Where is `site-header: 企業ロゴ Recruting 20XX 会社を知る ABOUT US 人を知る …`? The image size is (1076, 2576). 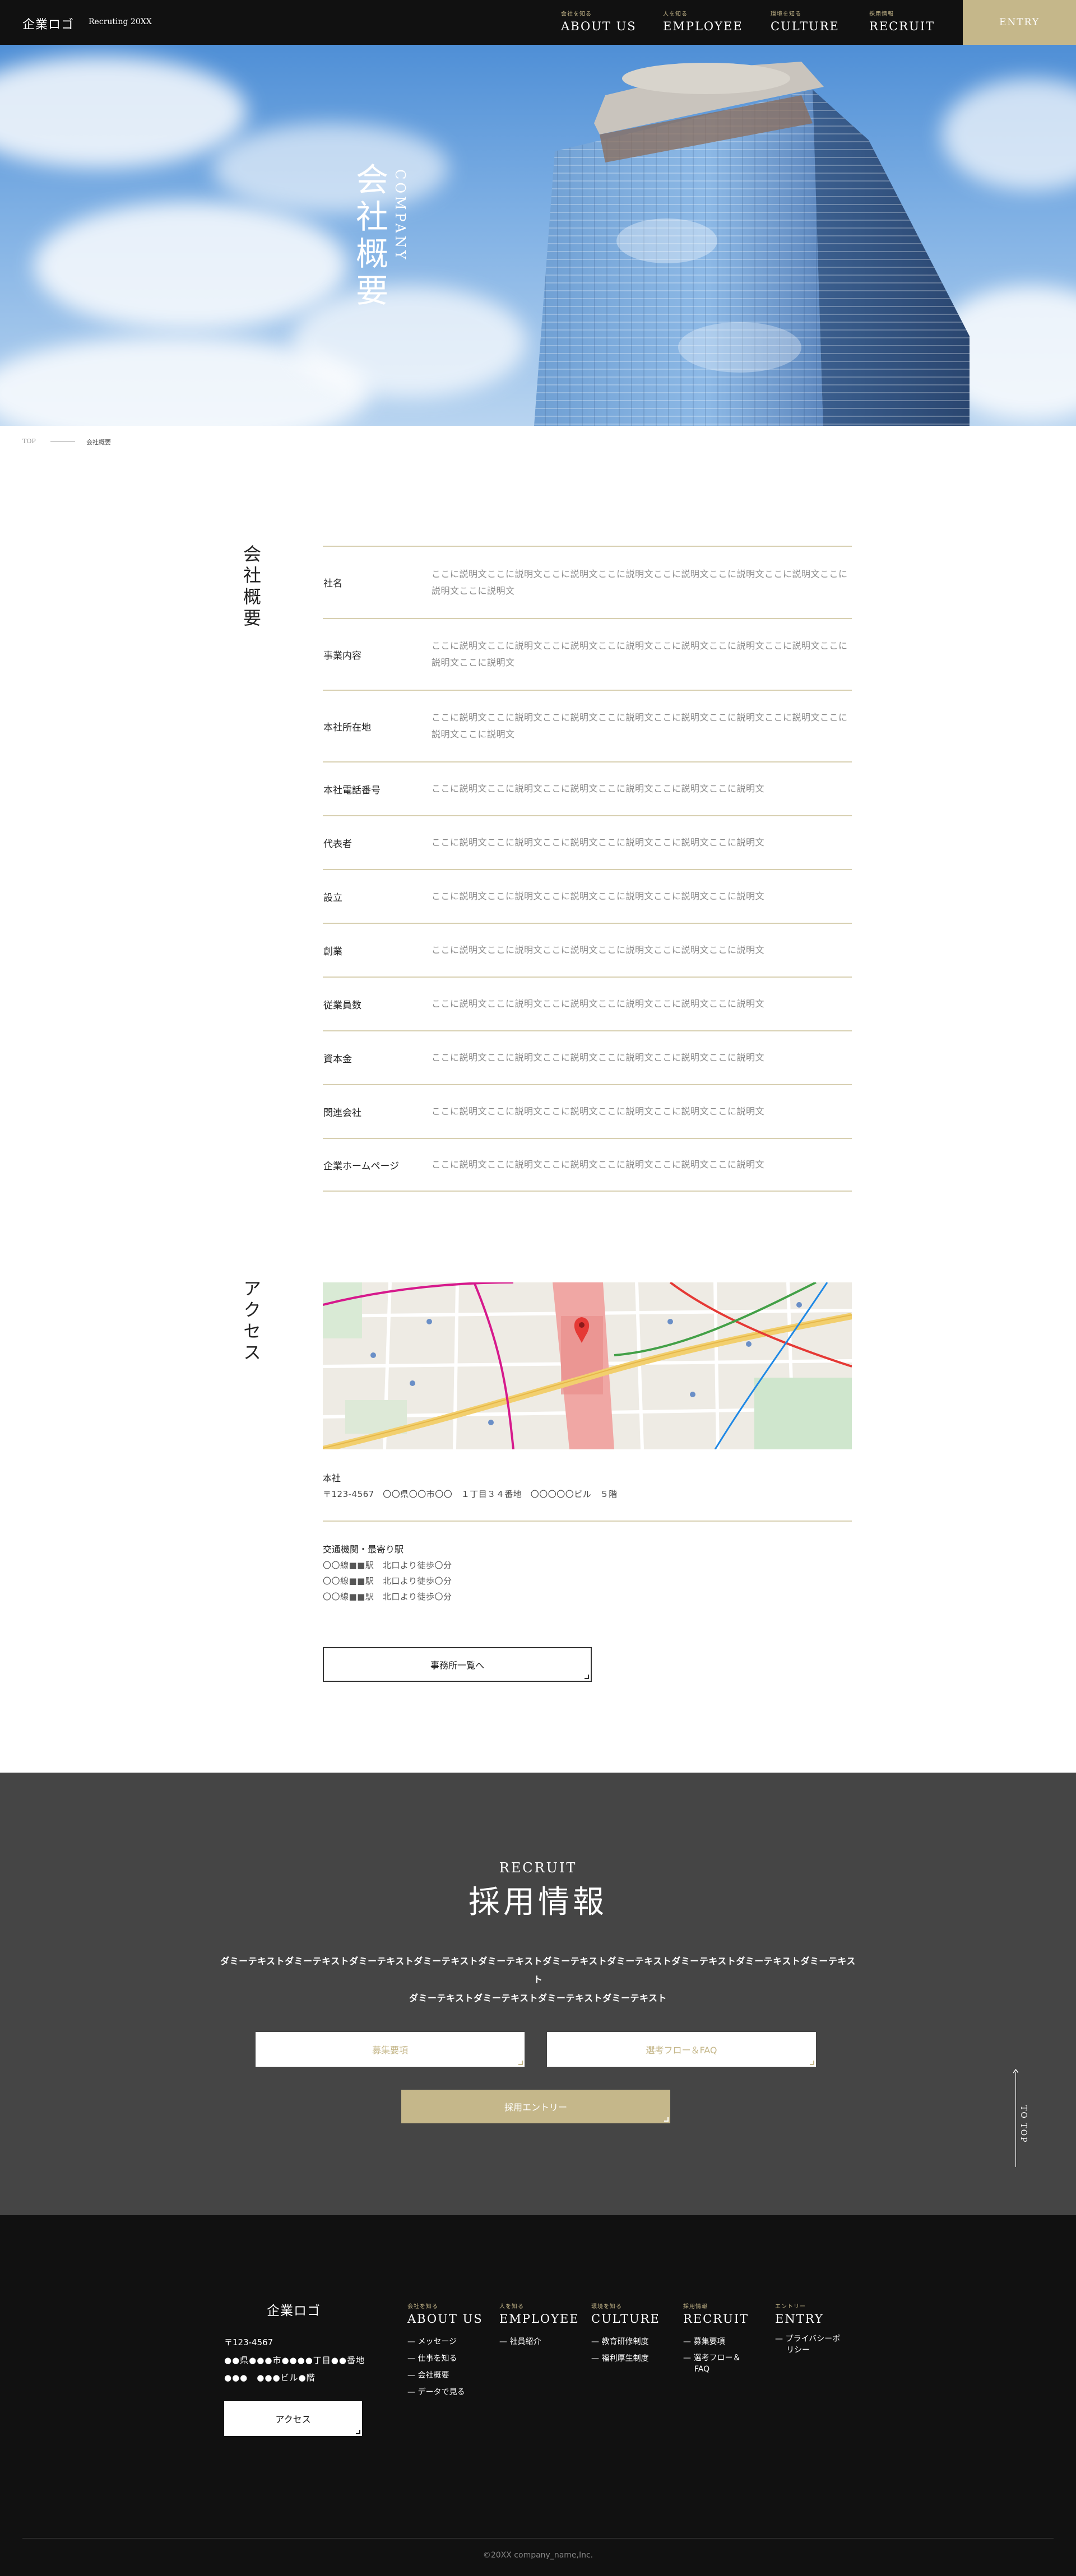
site-header: 企業ロゴ Recruting 20XX 会社を知る ABOUT US 人を知る … is located at coordinates (538, 22).